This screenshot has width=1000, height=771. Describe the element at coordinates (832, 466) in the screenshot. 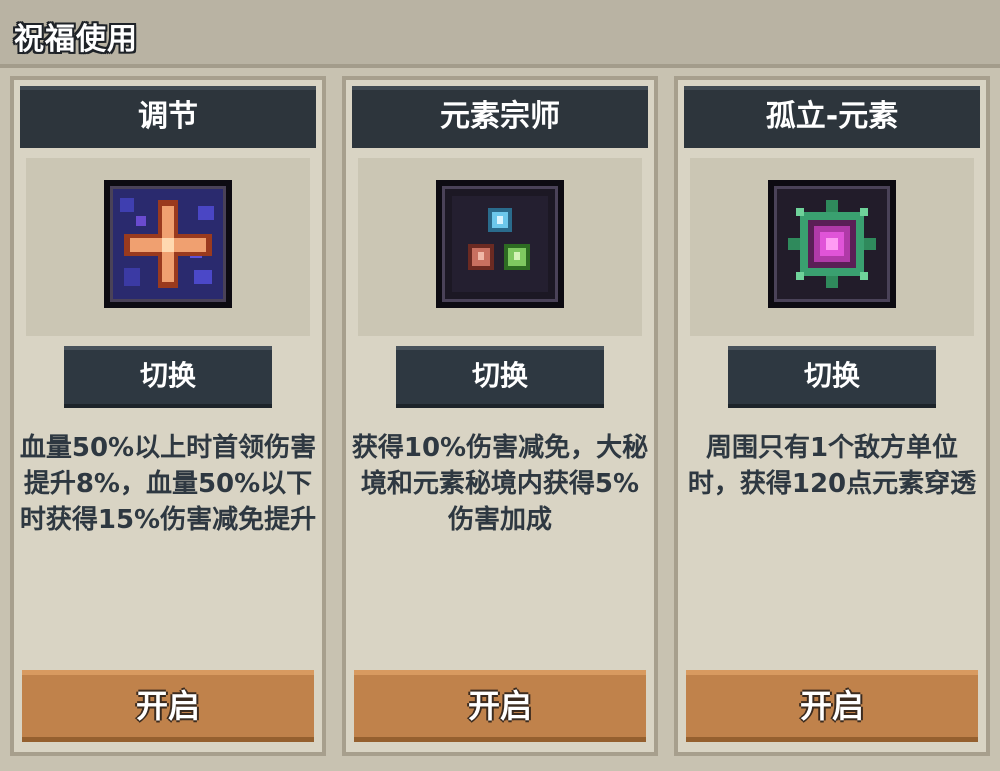

I see `card-description: 周围只有1个敌方单位时，获得120点元素穿透` at that location.